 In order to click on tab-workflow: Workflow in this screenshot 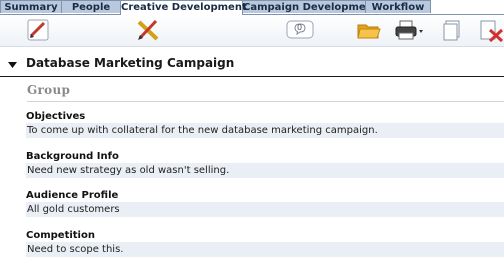, I will do `click(398, 6)`.